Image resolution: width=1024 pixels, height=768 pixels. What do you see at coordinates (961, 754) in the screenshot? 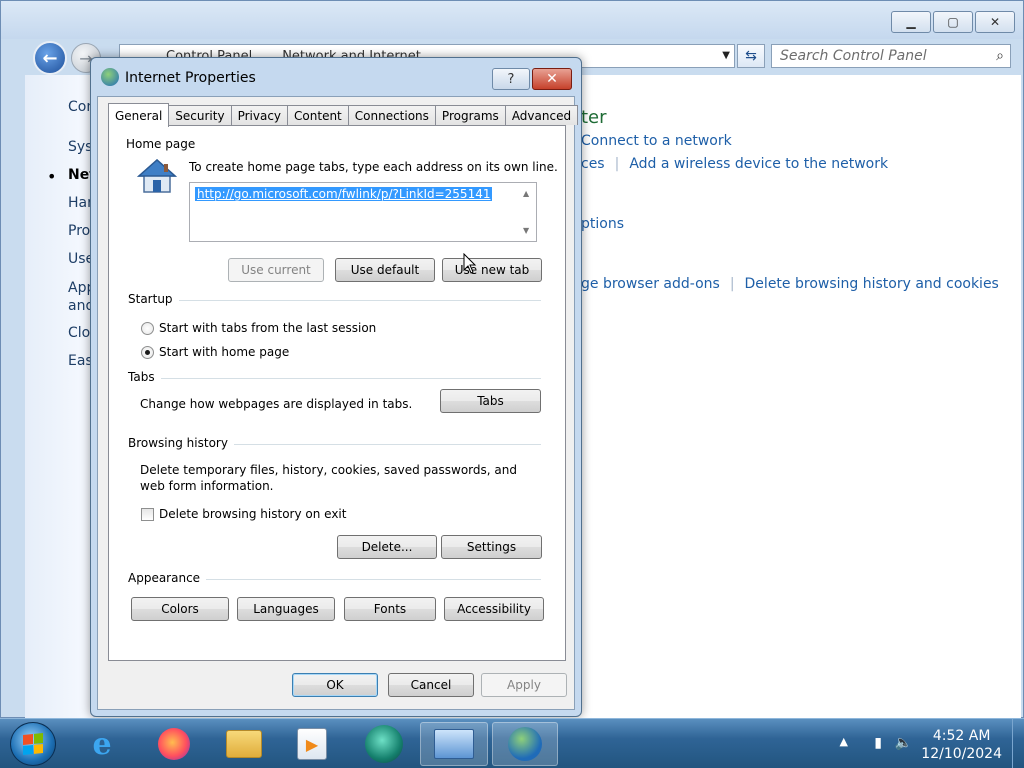
I see `clock-date: 12/10/2024` at bounding box center [961, 754].